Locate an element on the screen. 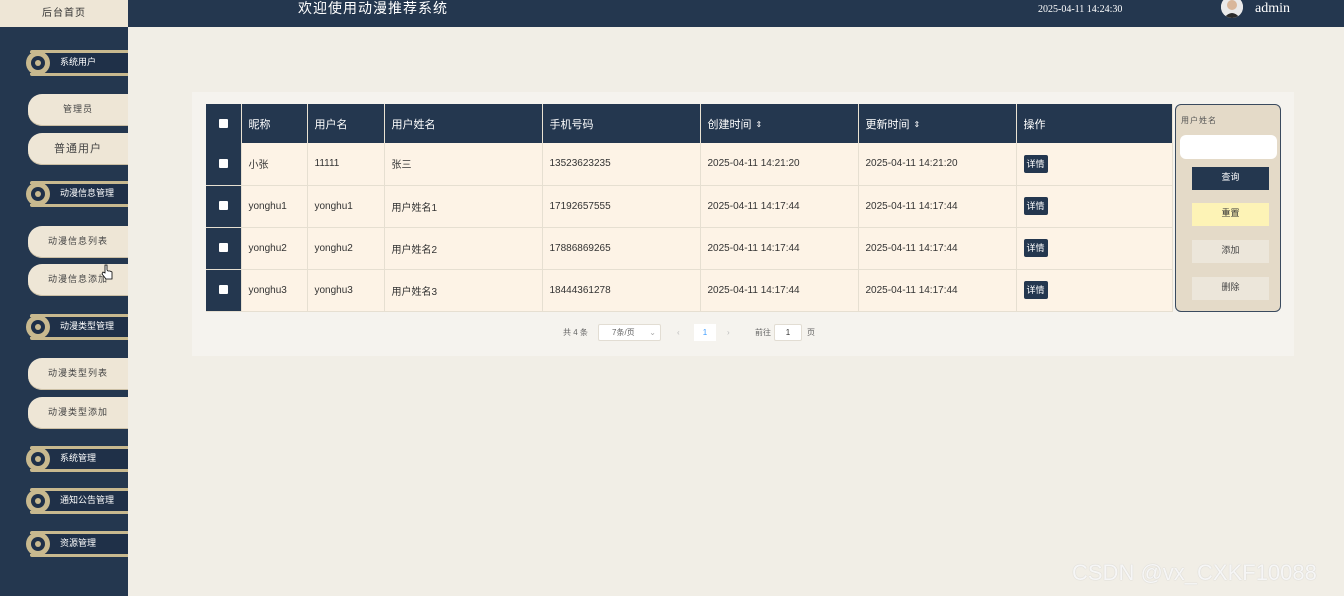 This screenshot has width=1344, height=596. search-input is located at coordinates (1228, 147).